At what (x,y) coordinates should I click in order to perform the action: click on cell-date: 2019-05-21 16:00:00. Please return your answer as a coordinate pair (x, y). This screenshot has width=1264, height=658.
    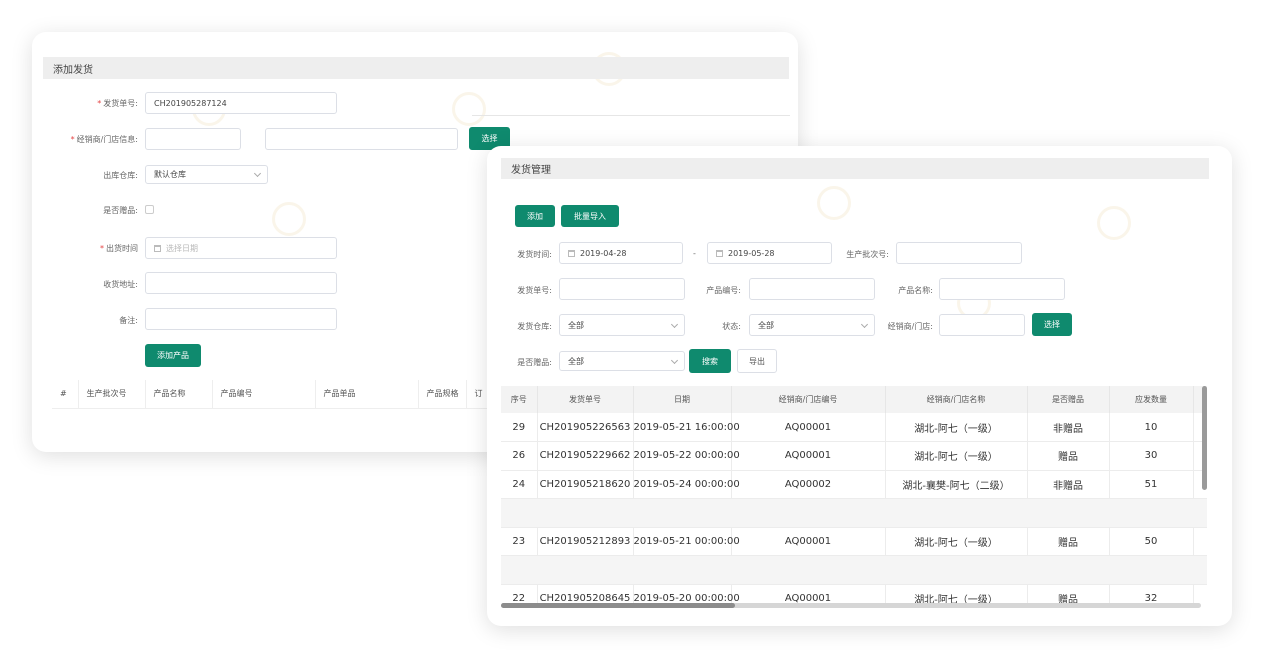
    Looking at the image, I should click on (686, 427).